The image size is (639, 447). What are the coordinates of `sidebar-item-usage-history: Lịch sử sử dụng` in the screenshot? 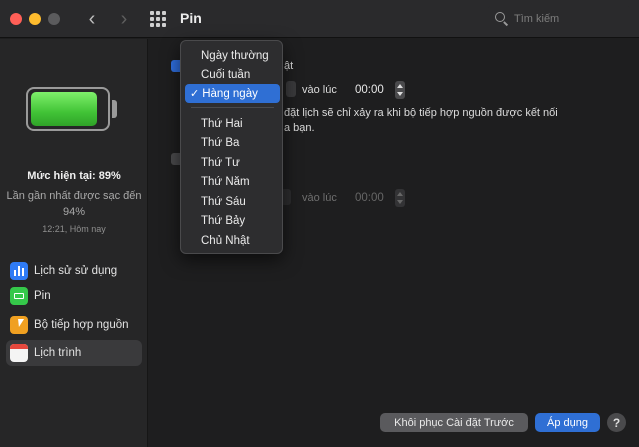 It's located at (74, 271).